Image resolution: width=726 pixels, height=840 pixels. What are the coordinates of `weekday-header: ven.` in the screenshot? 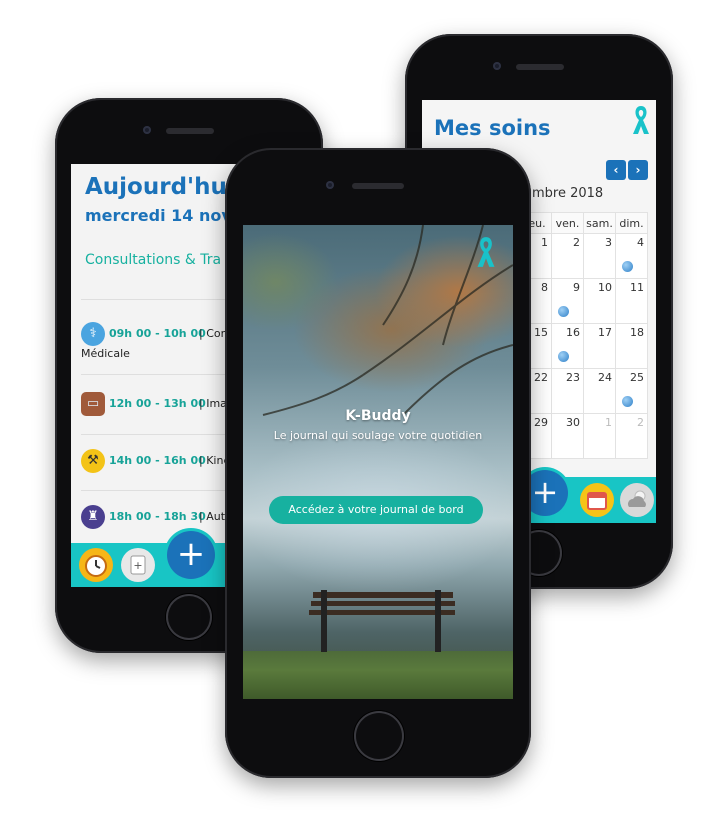 It's located at (567, 223).